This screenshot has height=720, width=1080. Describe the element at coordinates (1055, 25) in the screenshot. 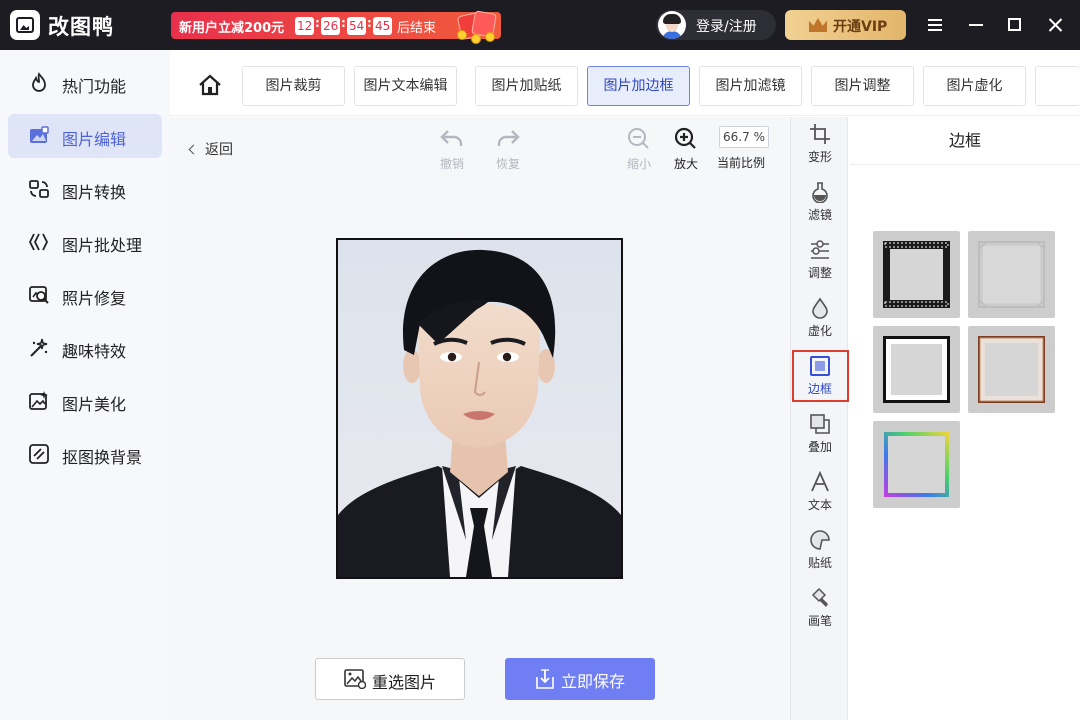

I see `close-icon` at that location.